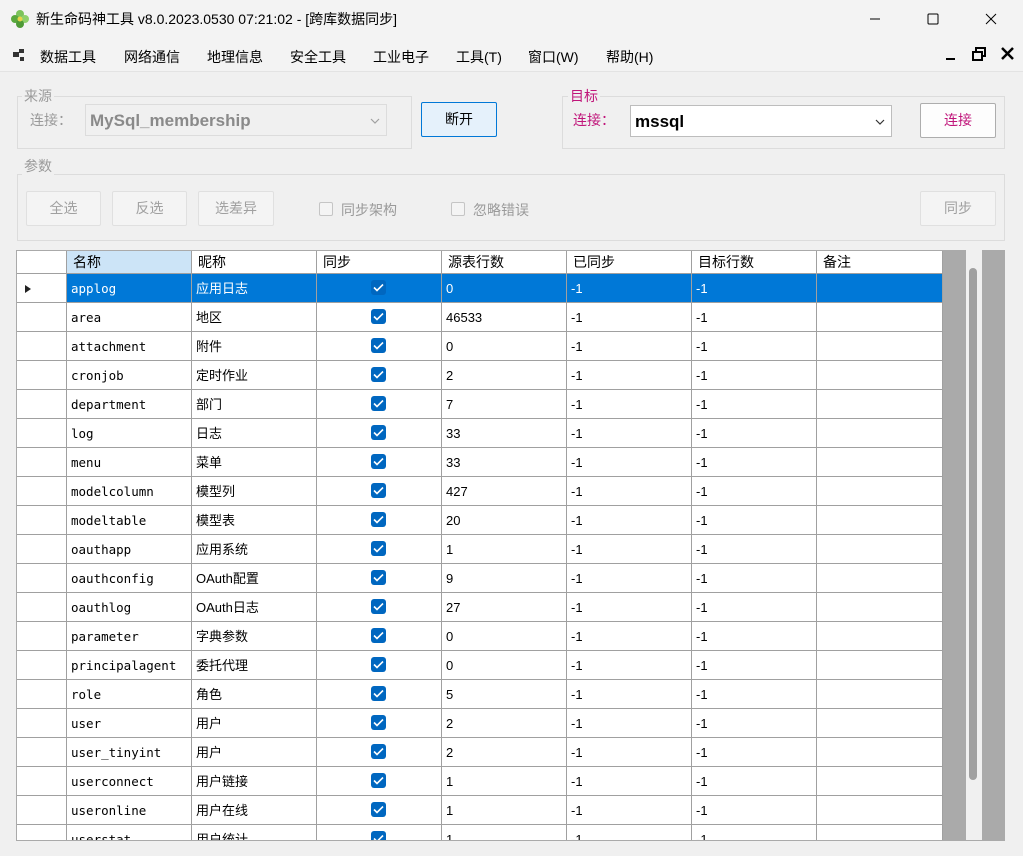 The image size is (1023, 856). What do you see at coordinates (504, 607) in the screenshot?
I see `cell-src: 27` at bounding box center [504, 607].